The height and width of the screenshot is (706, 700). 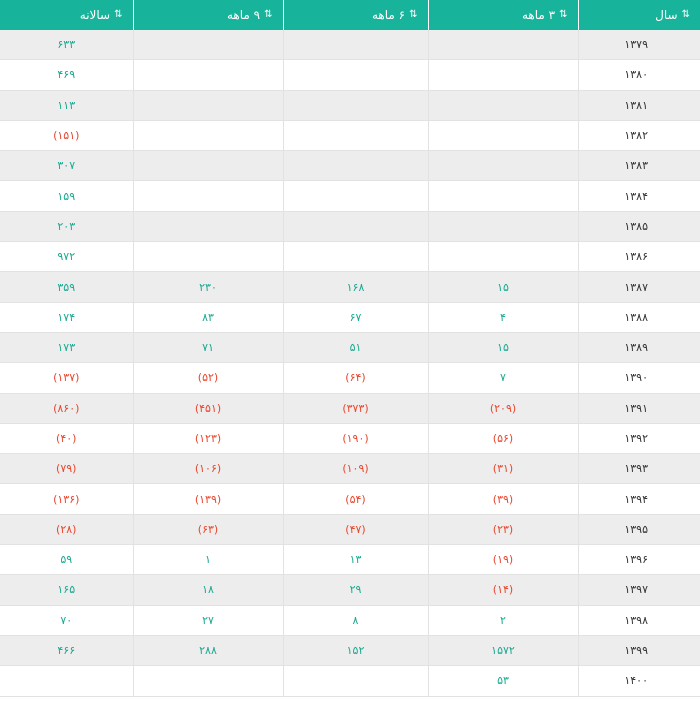 I want to click on column-header-9-month: ⇅ ۹ ماهه, so click(x=207, y=15).